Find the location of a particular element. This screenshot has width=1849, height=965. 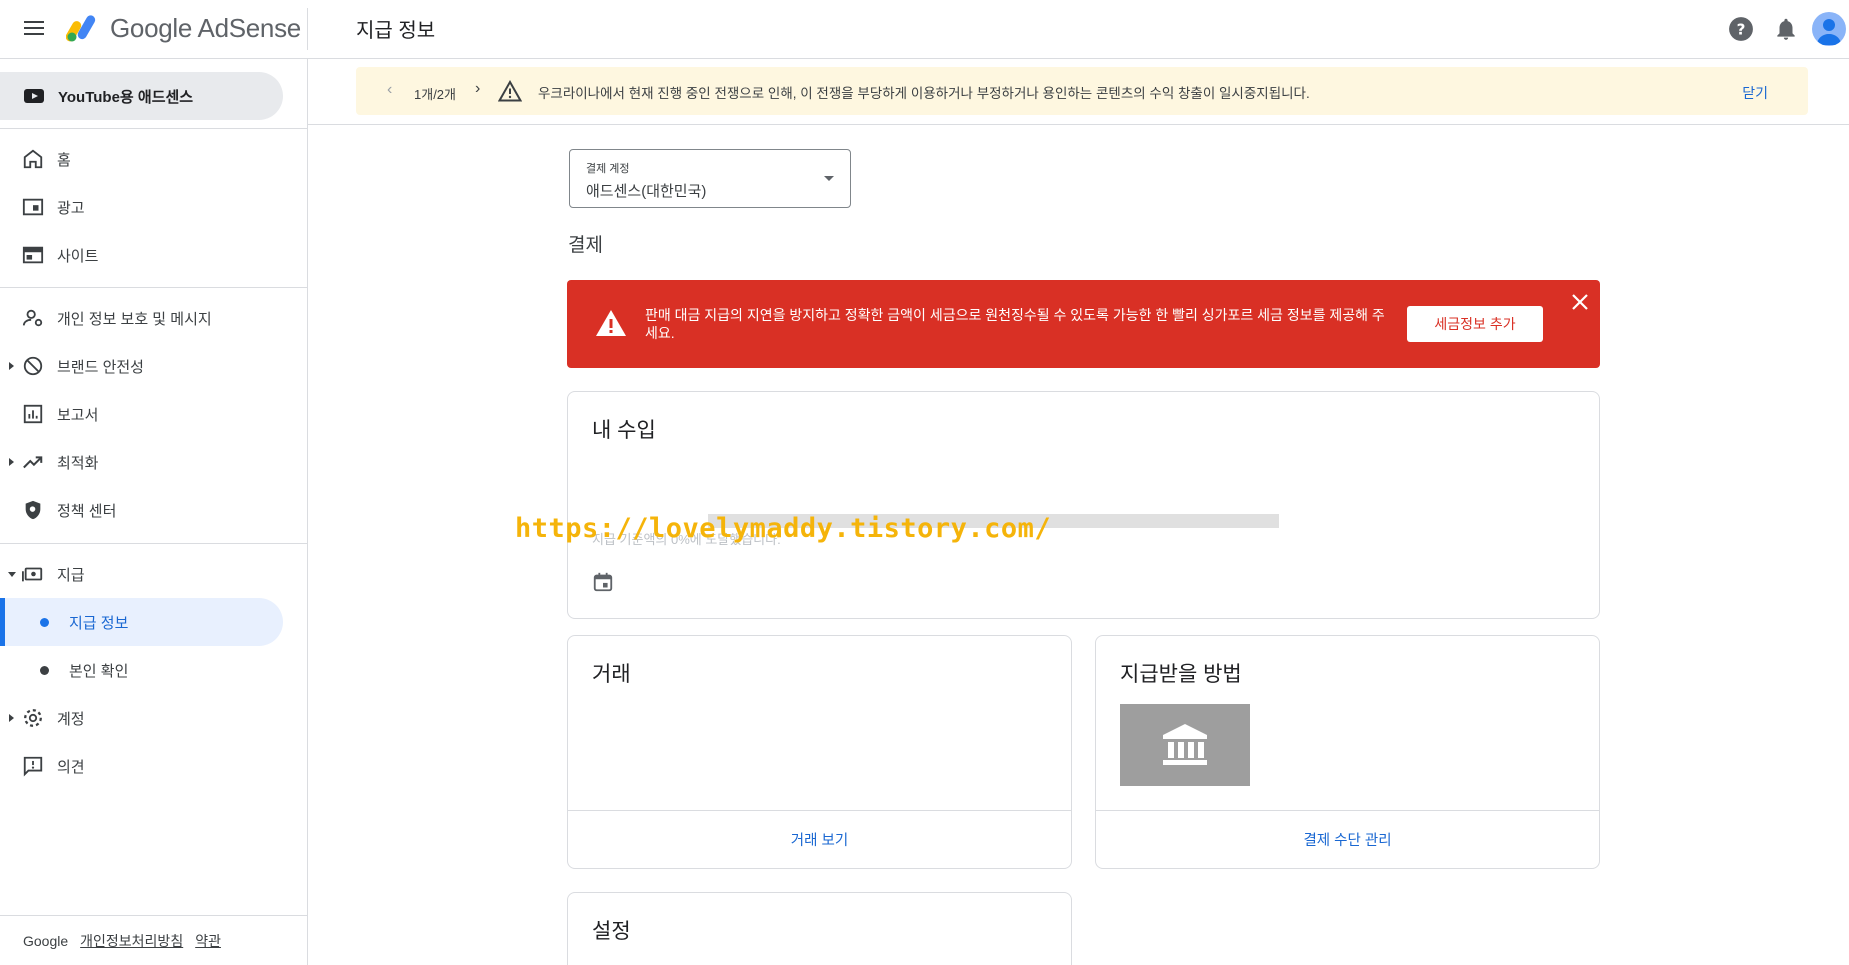

sidebar-item-privacy-messaging: 개인 정보 보호 및 메시지 is located at coordinates (141, 318).